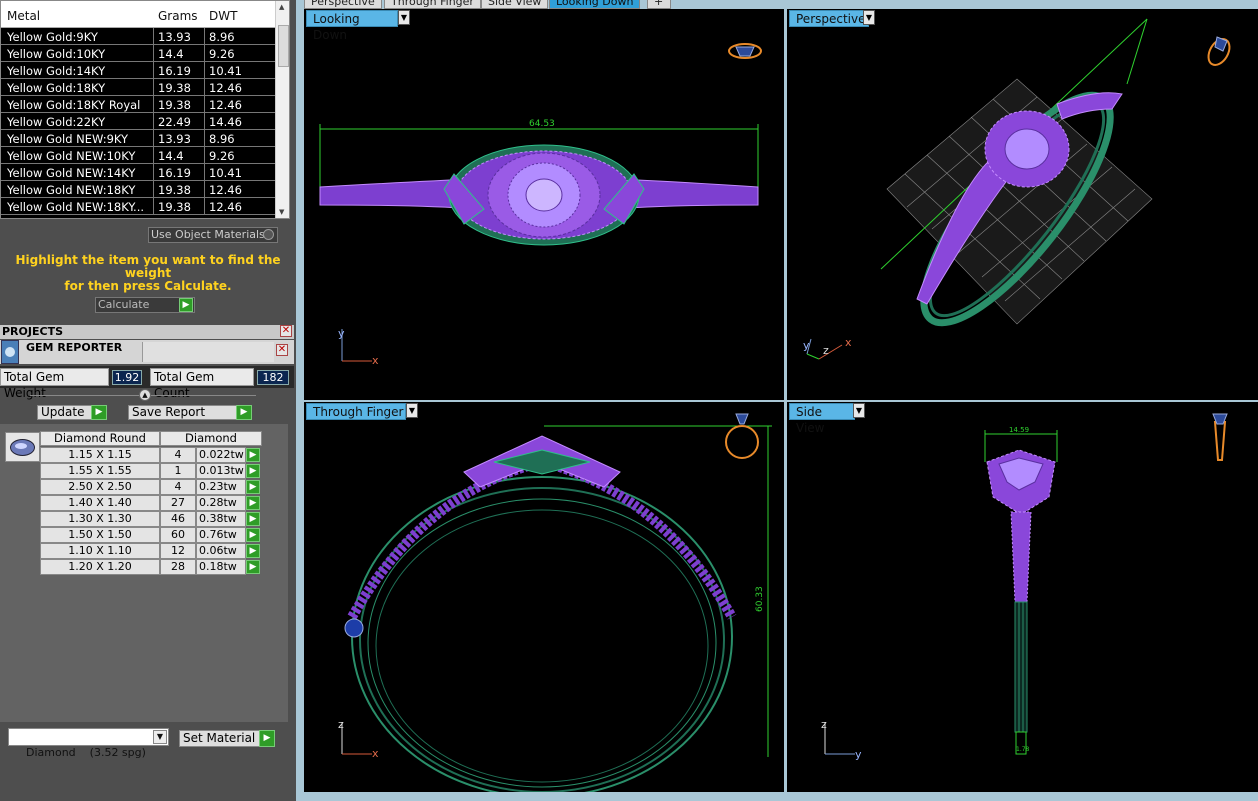 This screenshot has width=1258, height=801. Describe the element at coordinates (515, 4) in the screenshot. I see `tab-side-view: Side View` at that location.